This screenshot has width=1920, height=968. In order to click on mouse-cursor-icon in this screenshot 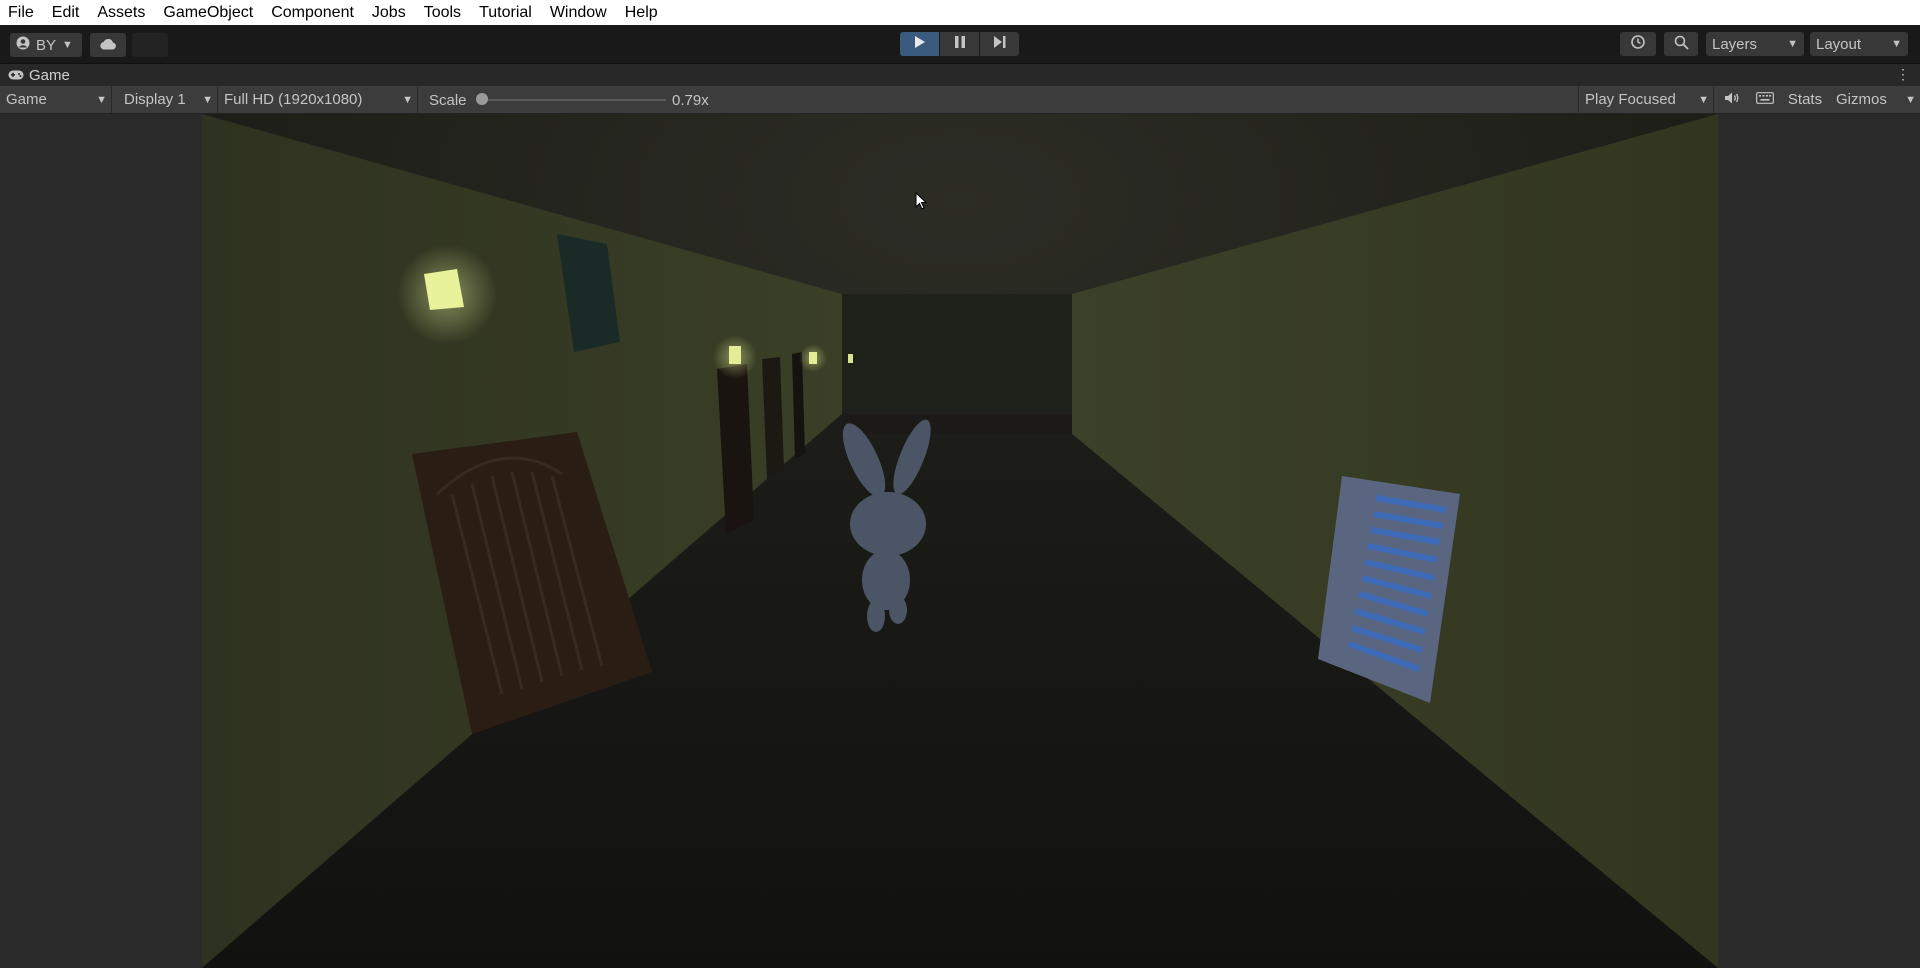, I will do `click(921, 201)`.